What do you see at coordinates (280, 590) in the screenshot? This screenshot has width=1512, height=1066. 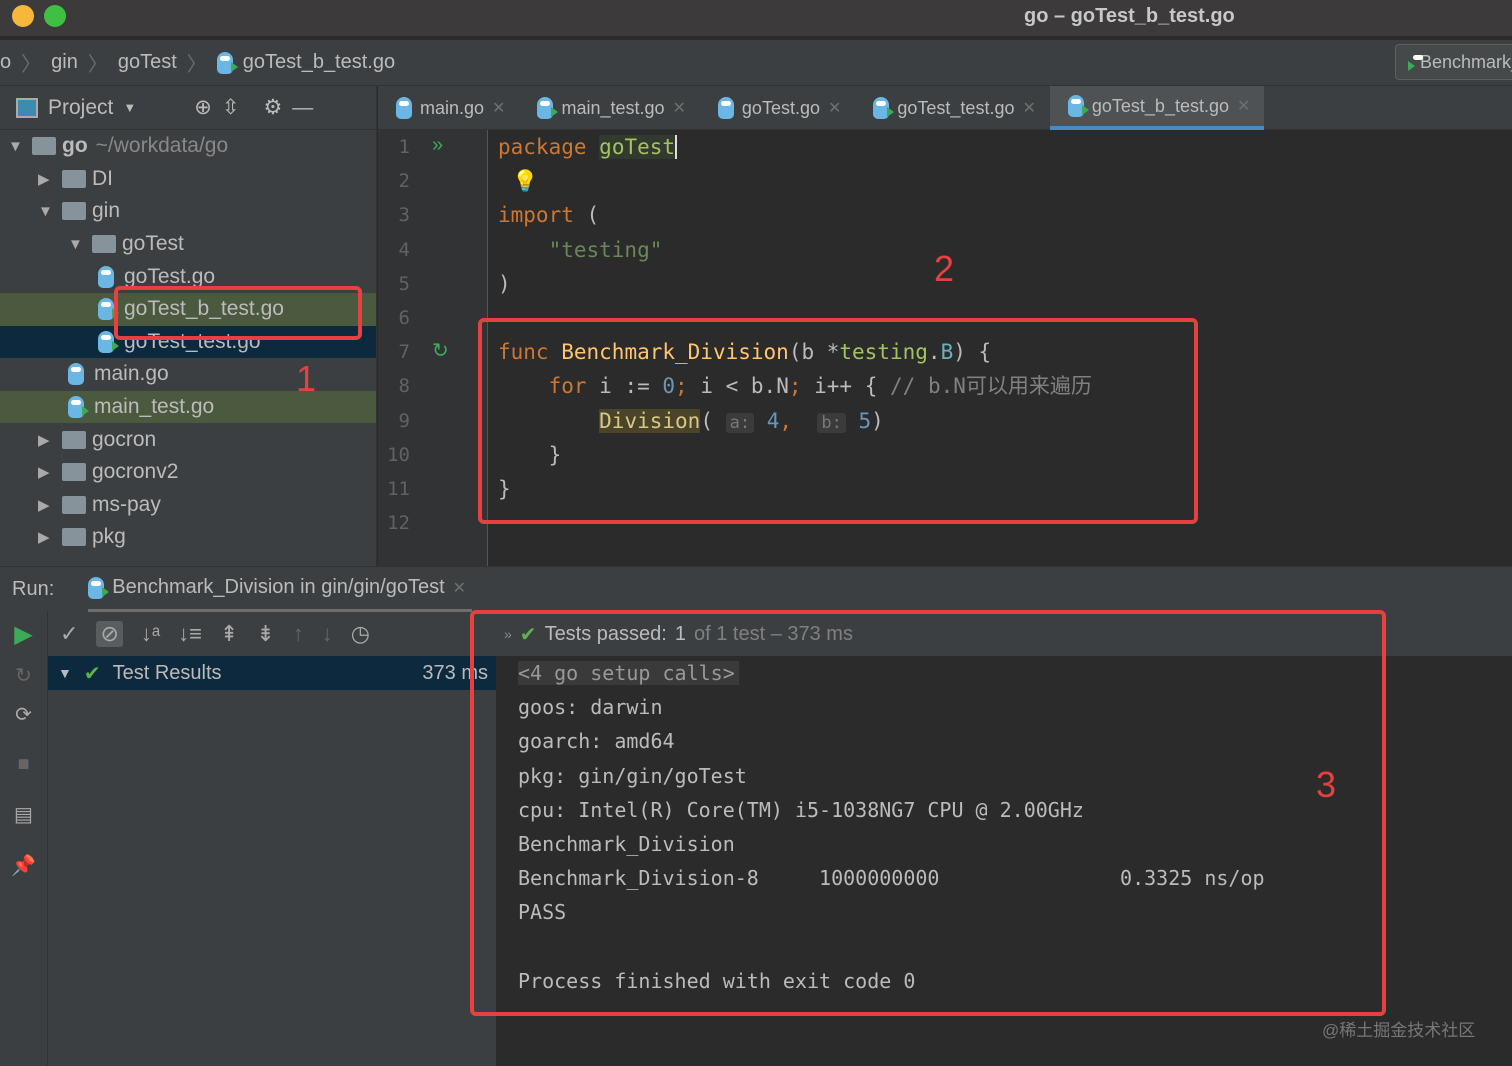 I see `run-tab: Benchmark_Division in gin/gin/goTest ✕` at bounding box center [280, 590].